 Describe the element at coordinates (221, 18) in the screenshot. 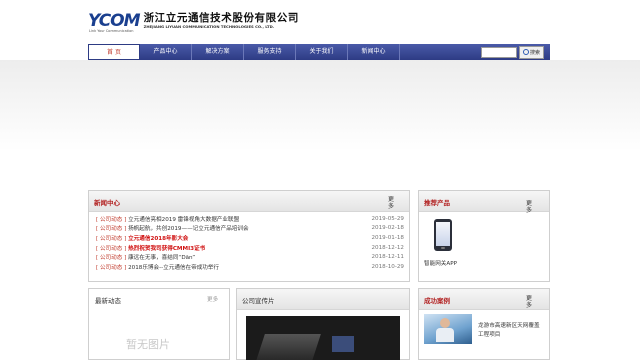

I see `company-name-cn: 浙江立元通信技术股份有限公司` at that location.